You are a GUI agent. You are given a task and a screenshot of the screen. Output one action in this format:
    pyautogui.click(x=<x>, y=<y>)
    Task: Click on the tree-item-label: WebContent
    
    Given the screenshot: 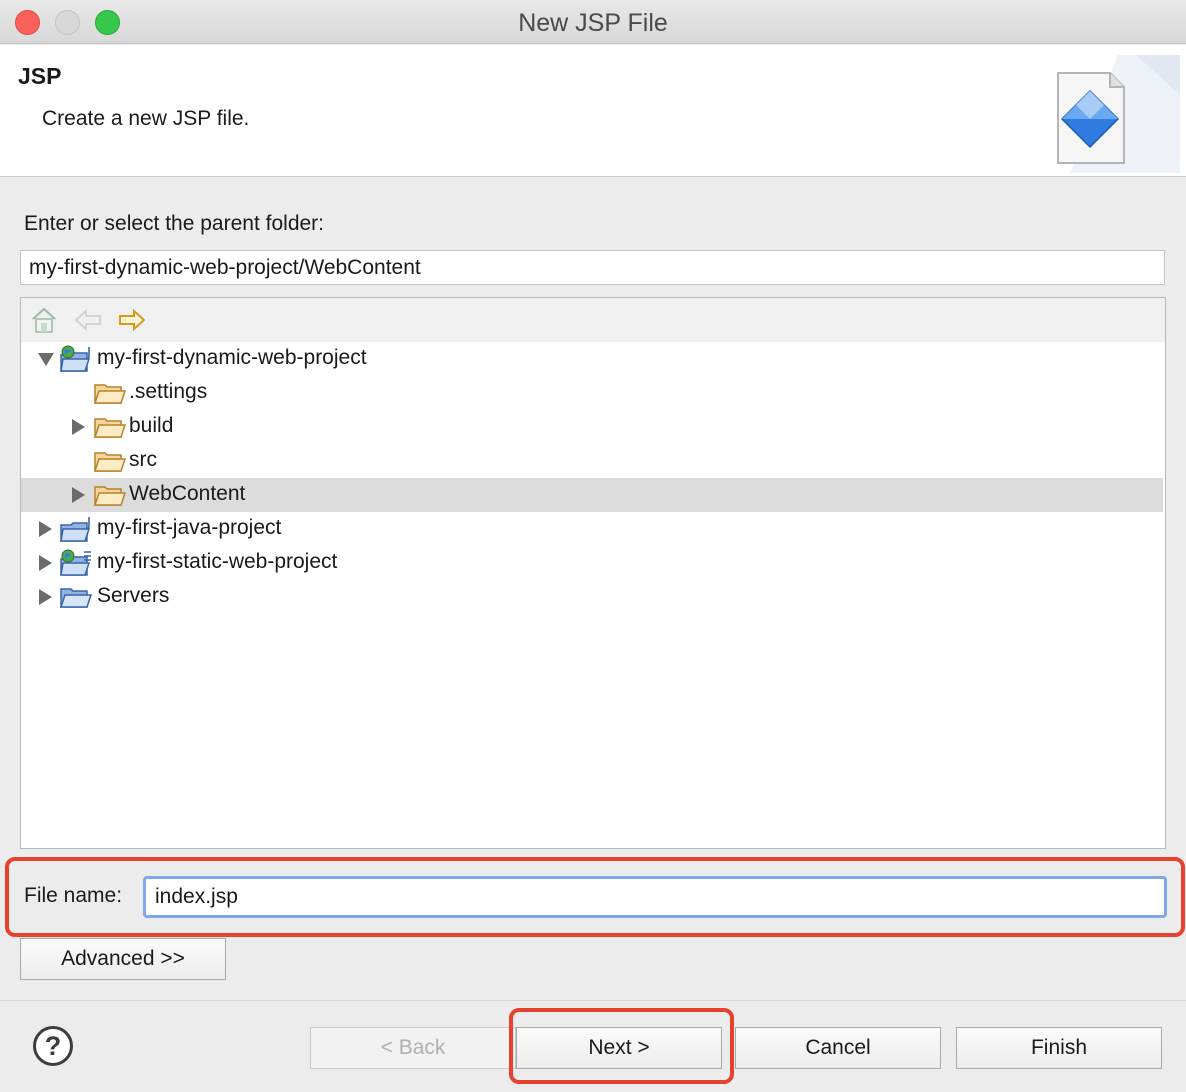 What is the action you would take?
    pyautogui.click(x=187, y=493)
    